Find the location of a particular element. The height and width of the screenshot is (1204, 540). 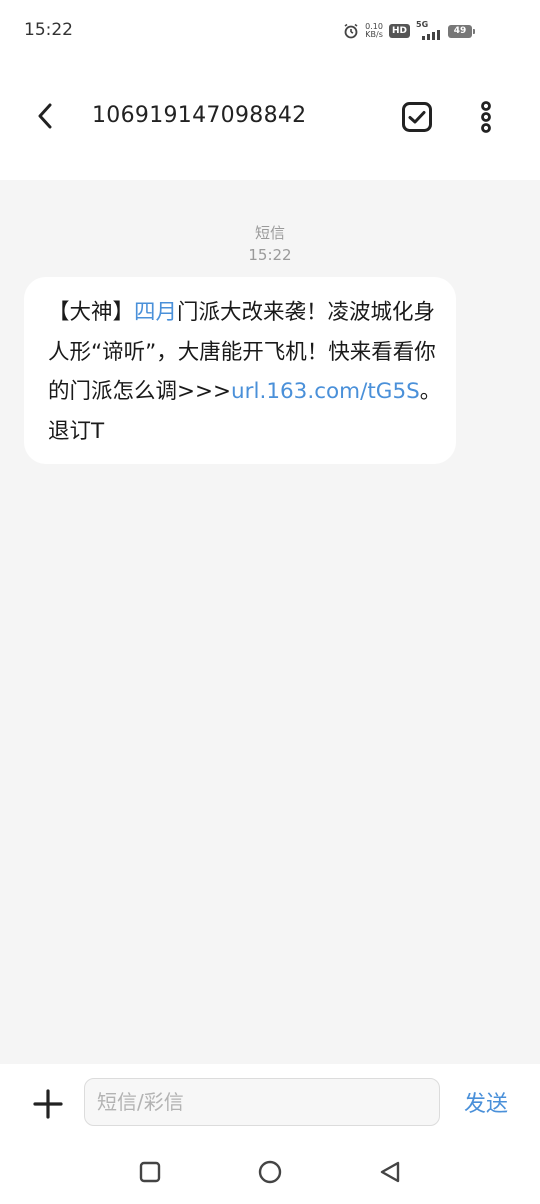

alarm-icon is located at coordinates (351, 31).